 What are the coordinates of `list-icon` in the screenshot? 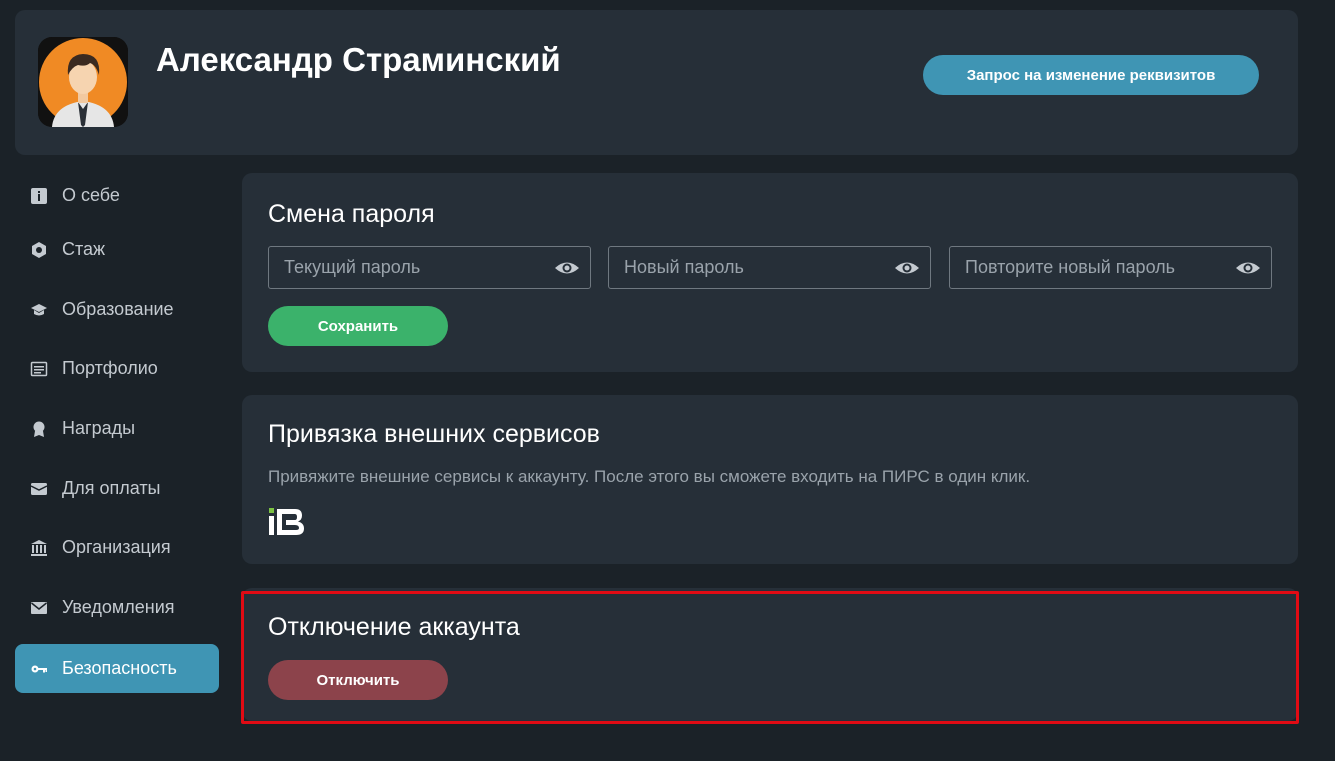 It's located at (39, 369).